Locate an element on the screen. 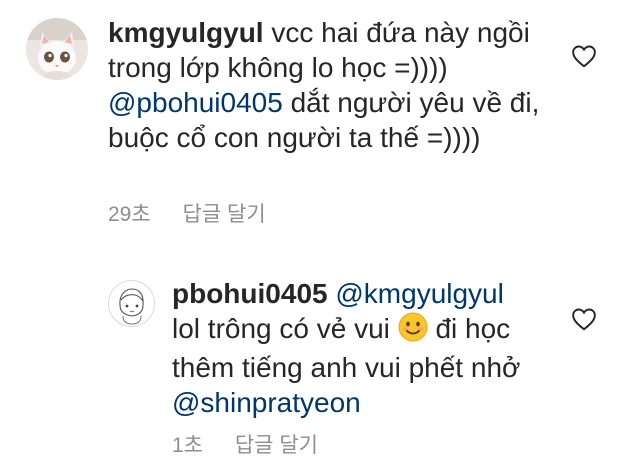 This screenshot has width=640, height=473. cat-avatar-image is located at coordinates (57, 49).